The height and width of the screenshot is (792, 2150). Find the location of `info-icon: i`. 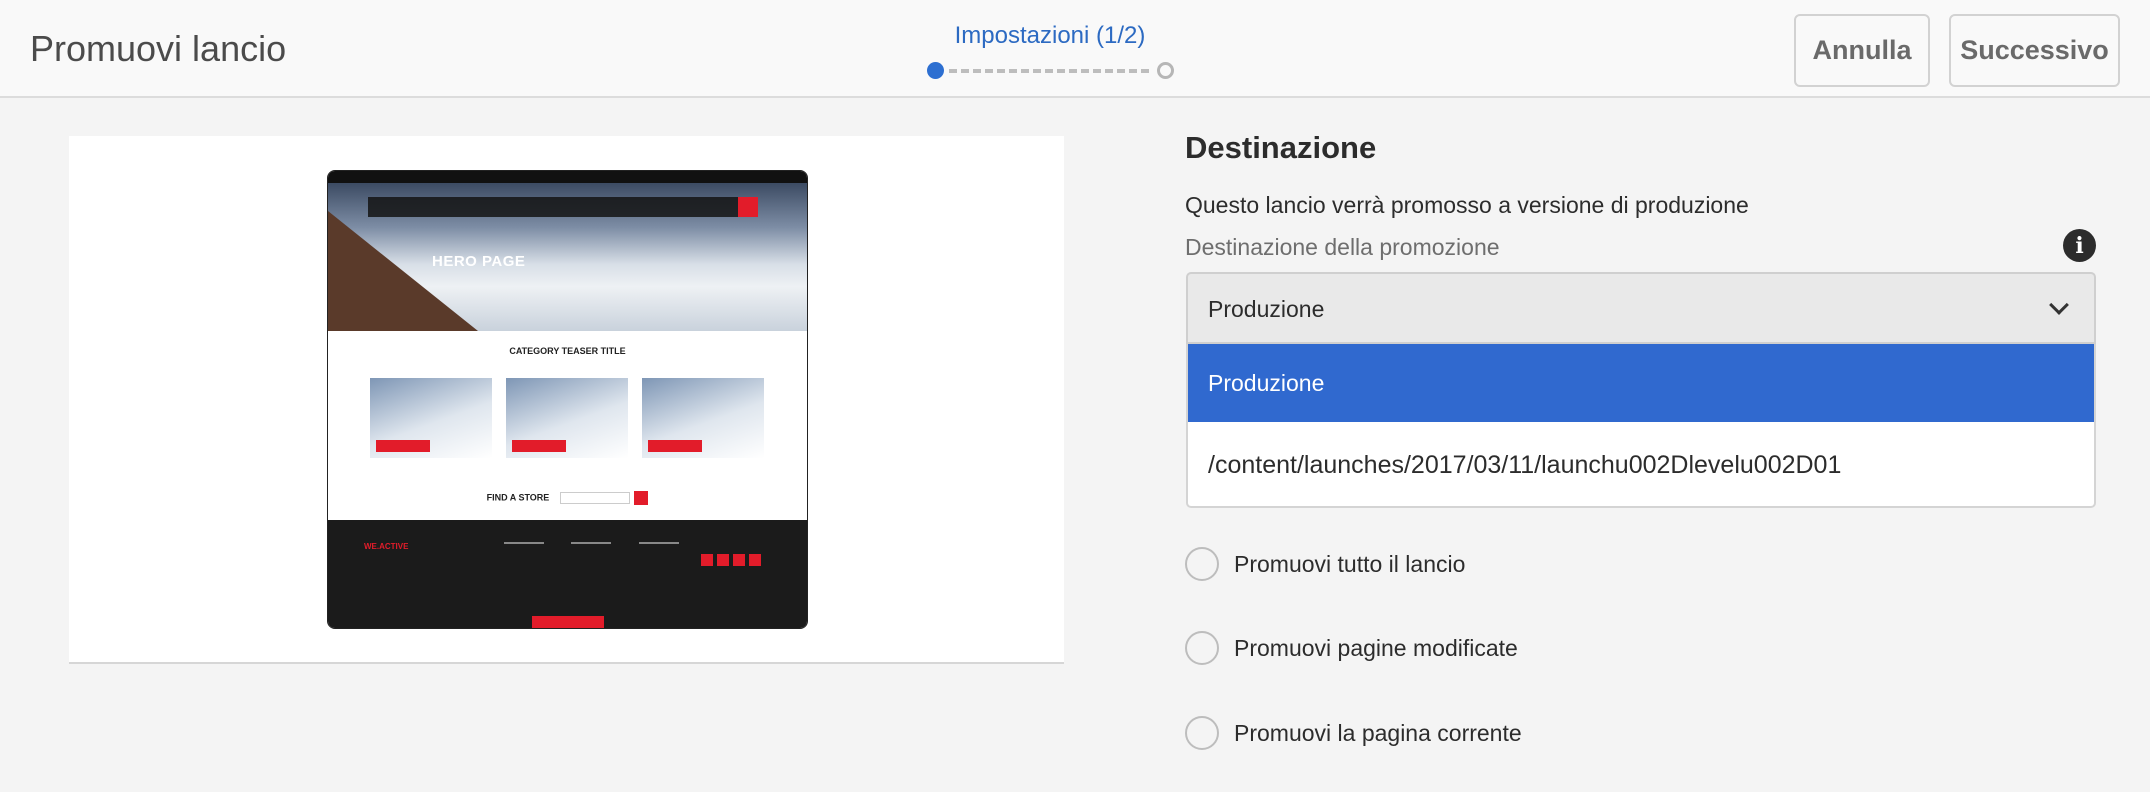

info-icon: i is located at coordinates (2079, 245).